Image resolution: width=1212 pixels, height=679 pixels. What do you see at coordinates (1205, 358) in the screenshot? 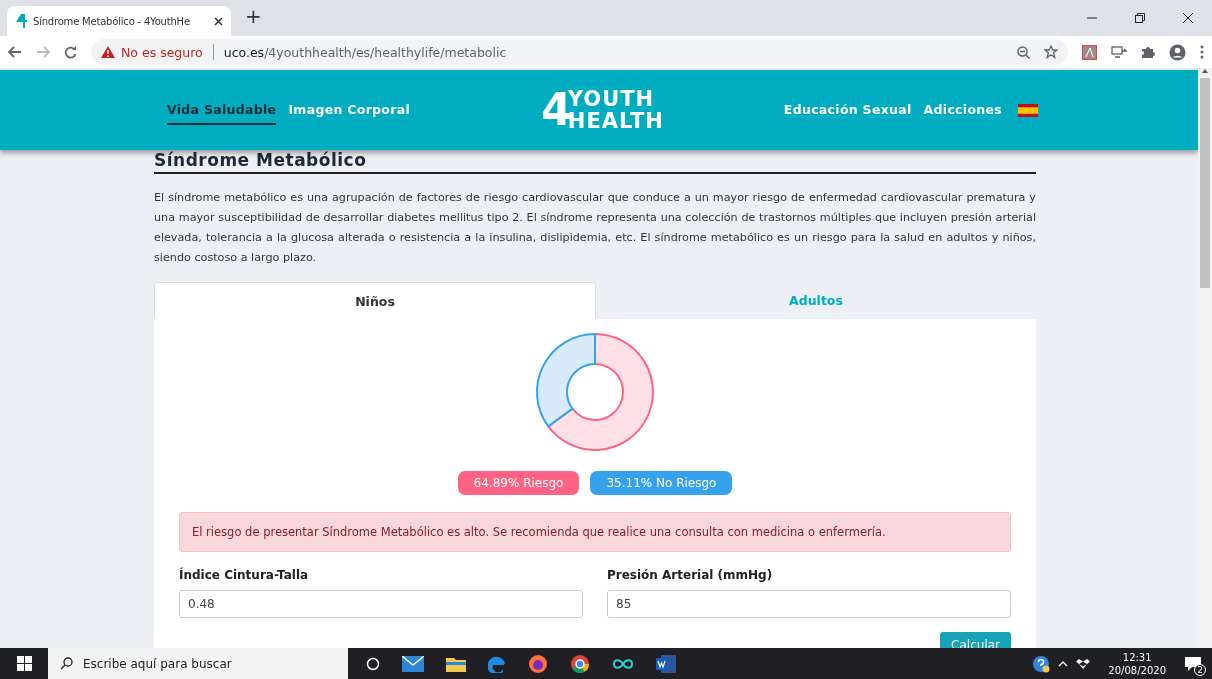
I see `scrollbar` at bounding box center [1205, 358].